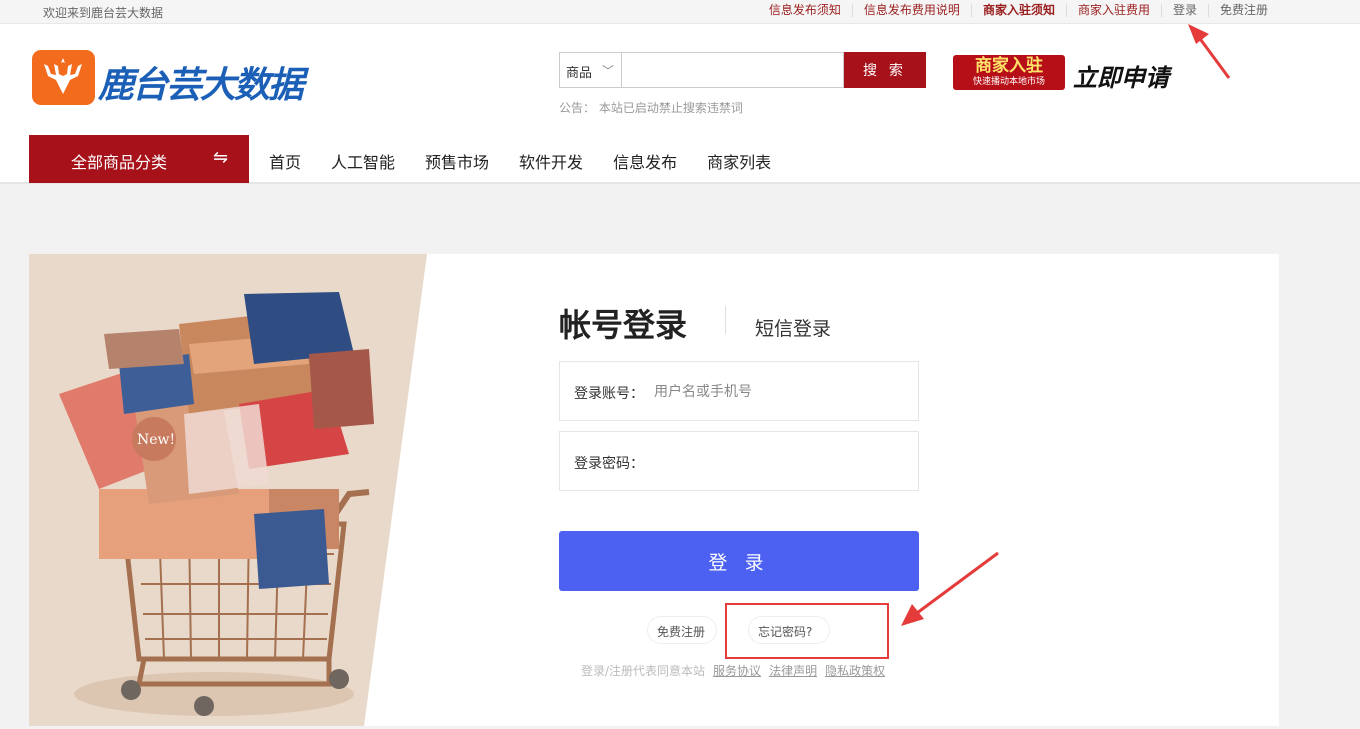 The image size is (1360, 729). Describe the element at coordinates (645, 161) in the screenshot. I see `nav-item-info: 信息发布` at that location.